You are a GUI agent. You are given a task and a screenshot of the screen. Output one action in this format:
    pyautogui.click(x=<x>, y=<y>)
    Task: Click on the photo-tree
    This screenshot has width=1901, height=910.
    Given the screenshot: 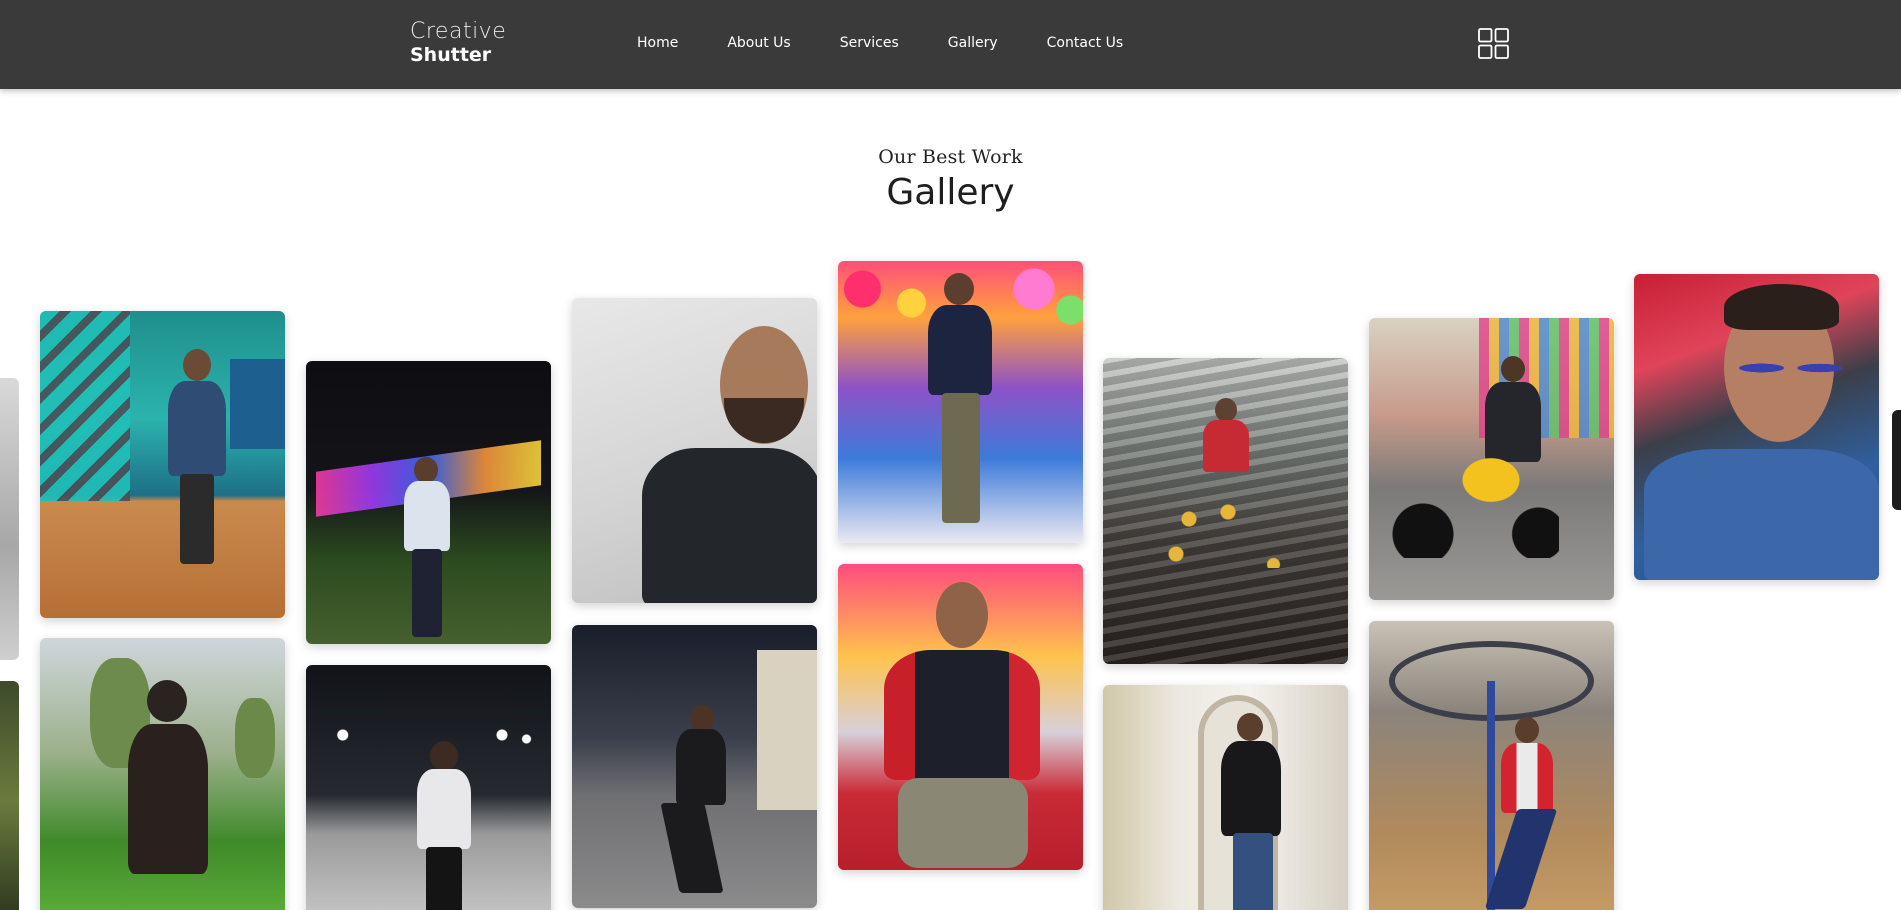 What is the action you would take?
    pyautogui.click(x=255, y=738)
    